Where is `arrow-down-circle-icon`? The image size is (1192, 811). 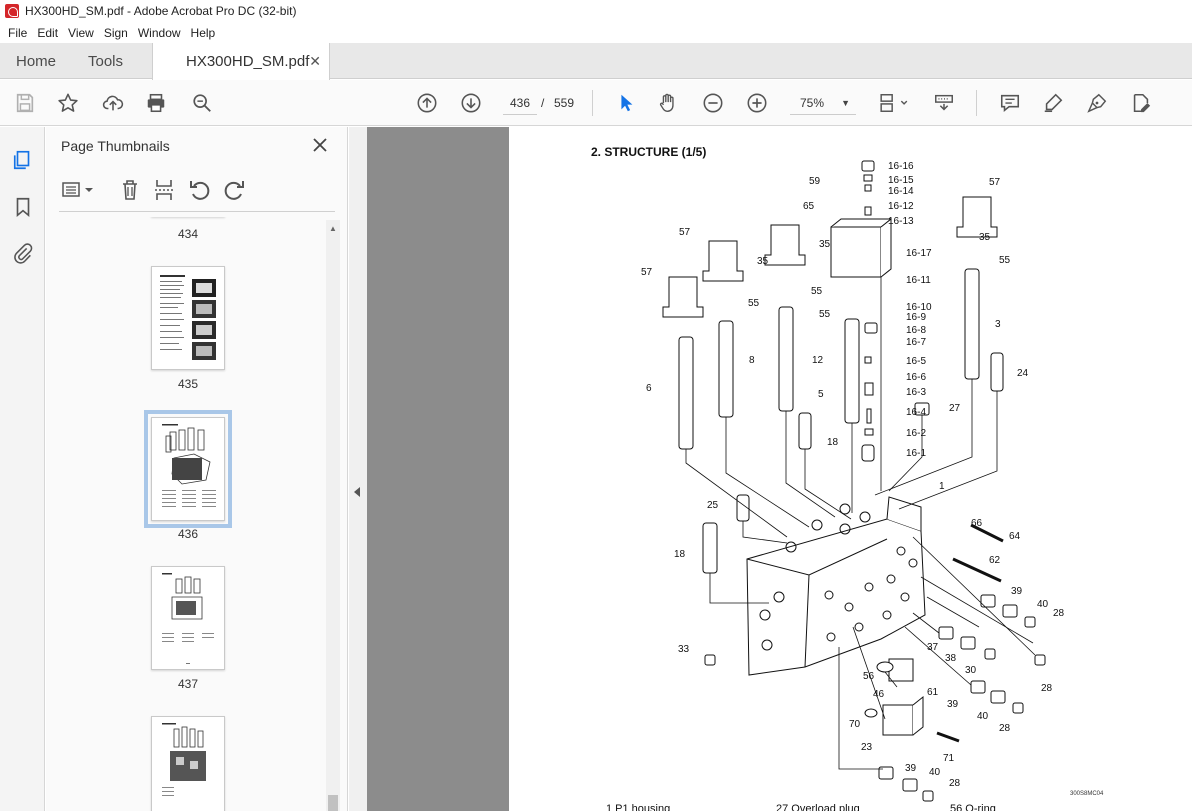
arrow-down-circle-icon is located at coordinates (471, 103).